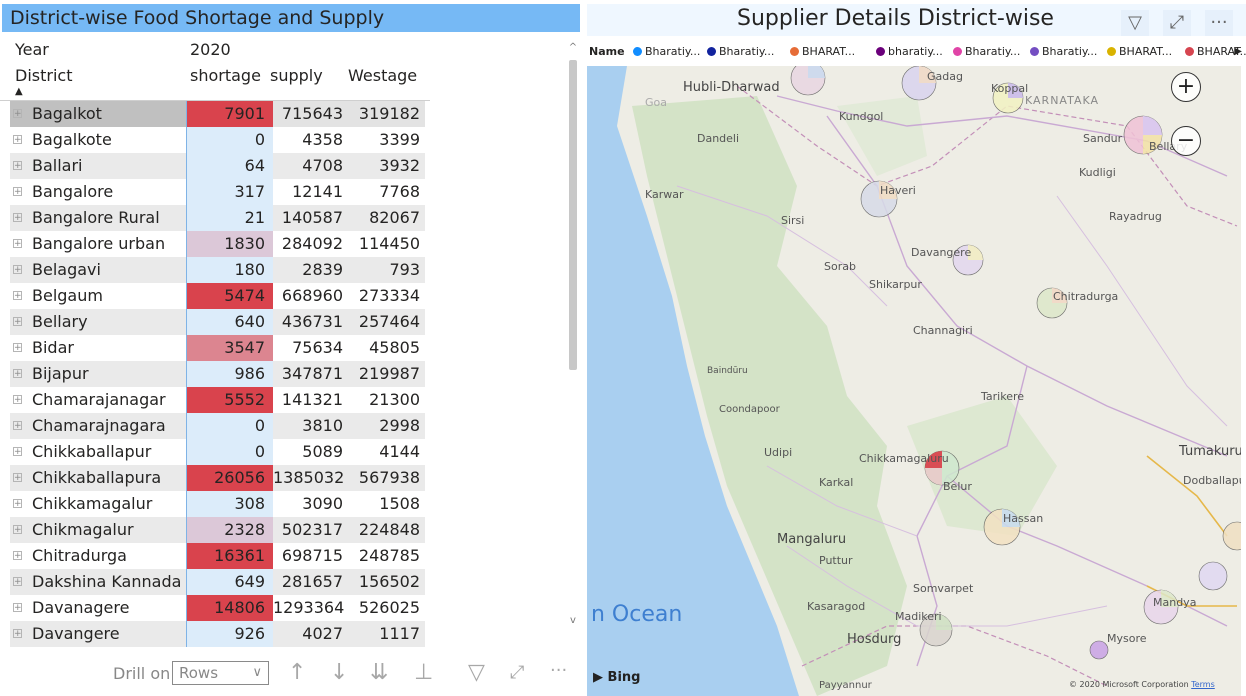 Image resolution: width=1246 pixels, height=696 pixels. I want to click on legend-next-icon: ▶, so click(1238, 52).